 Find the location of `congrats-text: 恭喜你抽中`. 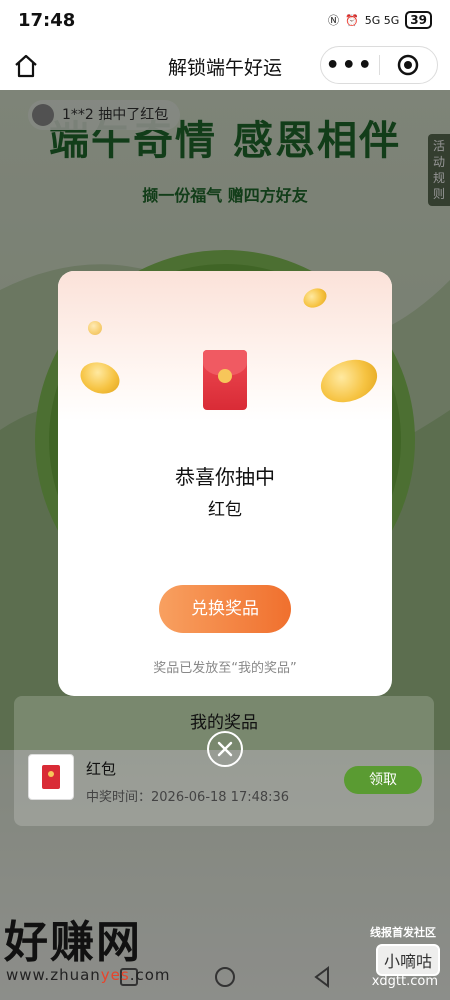

congrats-text: 恭喜你抽中 is located at coordinates (225, 477).